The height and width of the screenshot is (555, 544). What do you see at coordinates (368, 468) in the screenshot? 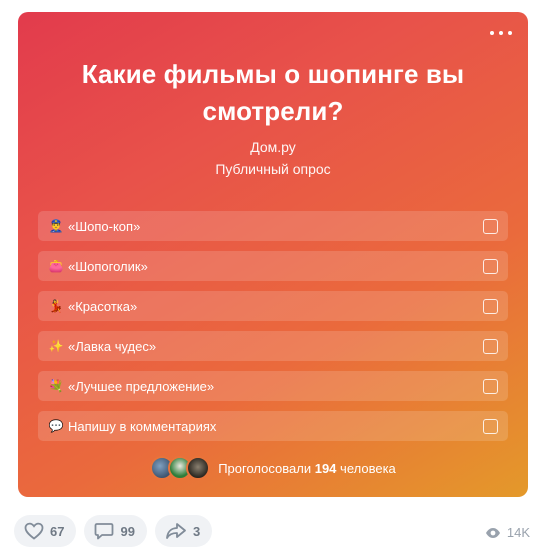
I see `voters-suffix: человека` at bounding box center [368, 468].